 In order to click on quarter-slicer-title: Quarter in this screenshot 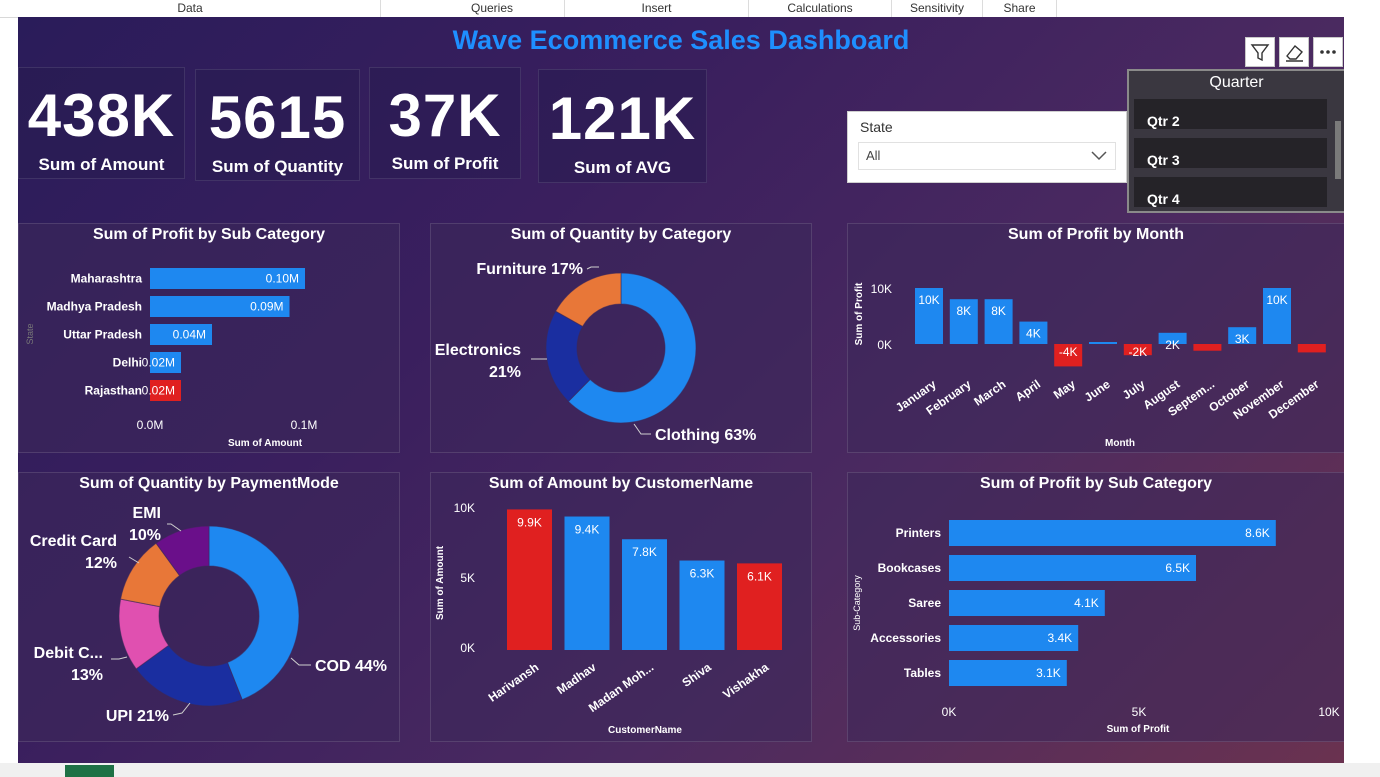, I will do `click(1236, 82)`.